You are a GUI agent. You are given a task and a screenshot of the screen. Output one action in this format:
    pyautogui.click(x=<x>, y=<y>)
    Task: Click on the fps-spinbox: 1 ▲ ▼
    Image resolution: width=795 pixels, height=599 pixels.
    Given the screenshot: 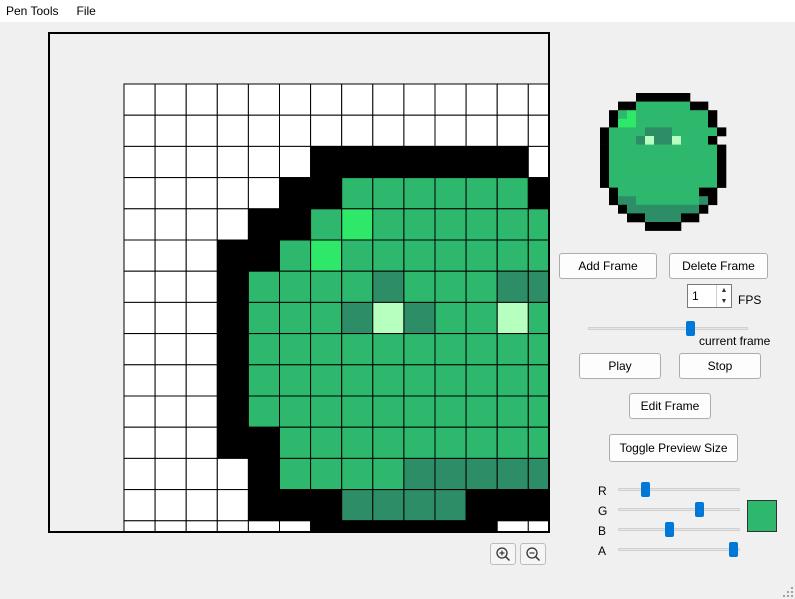 What is the action you would take?
    pyautogui.click(x=709, y=296)
    